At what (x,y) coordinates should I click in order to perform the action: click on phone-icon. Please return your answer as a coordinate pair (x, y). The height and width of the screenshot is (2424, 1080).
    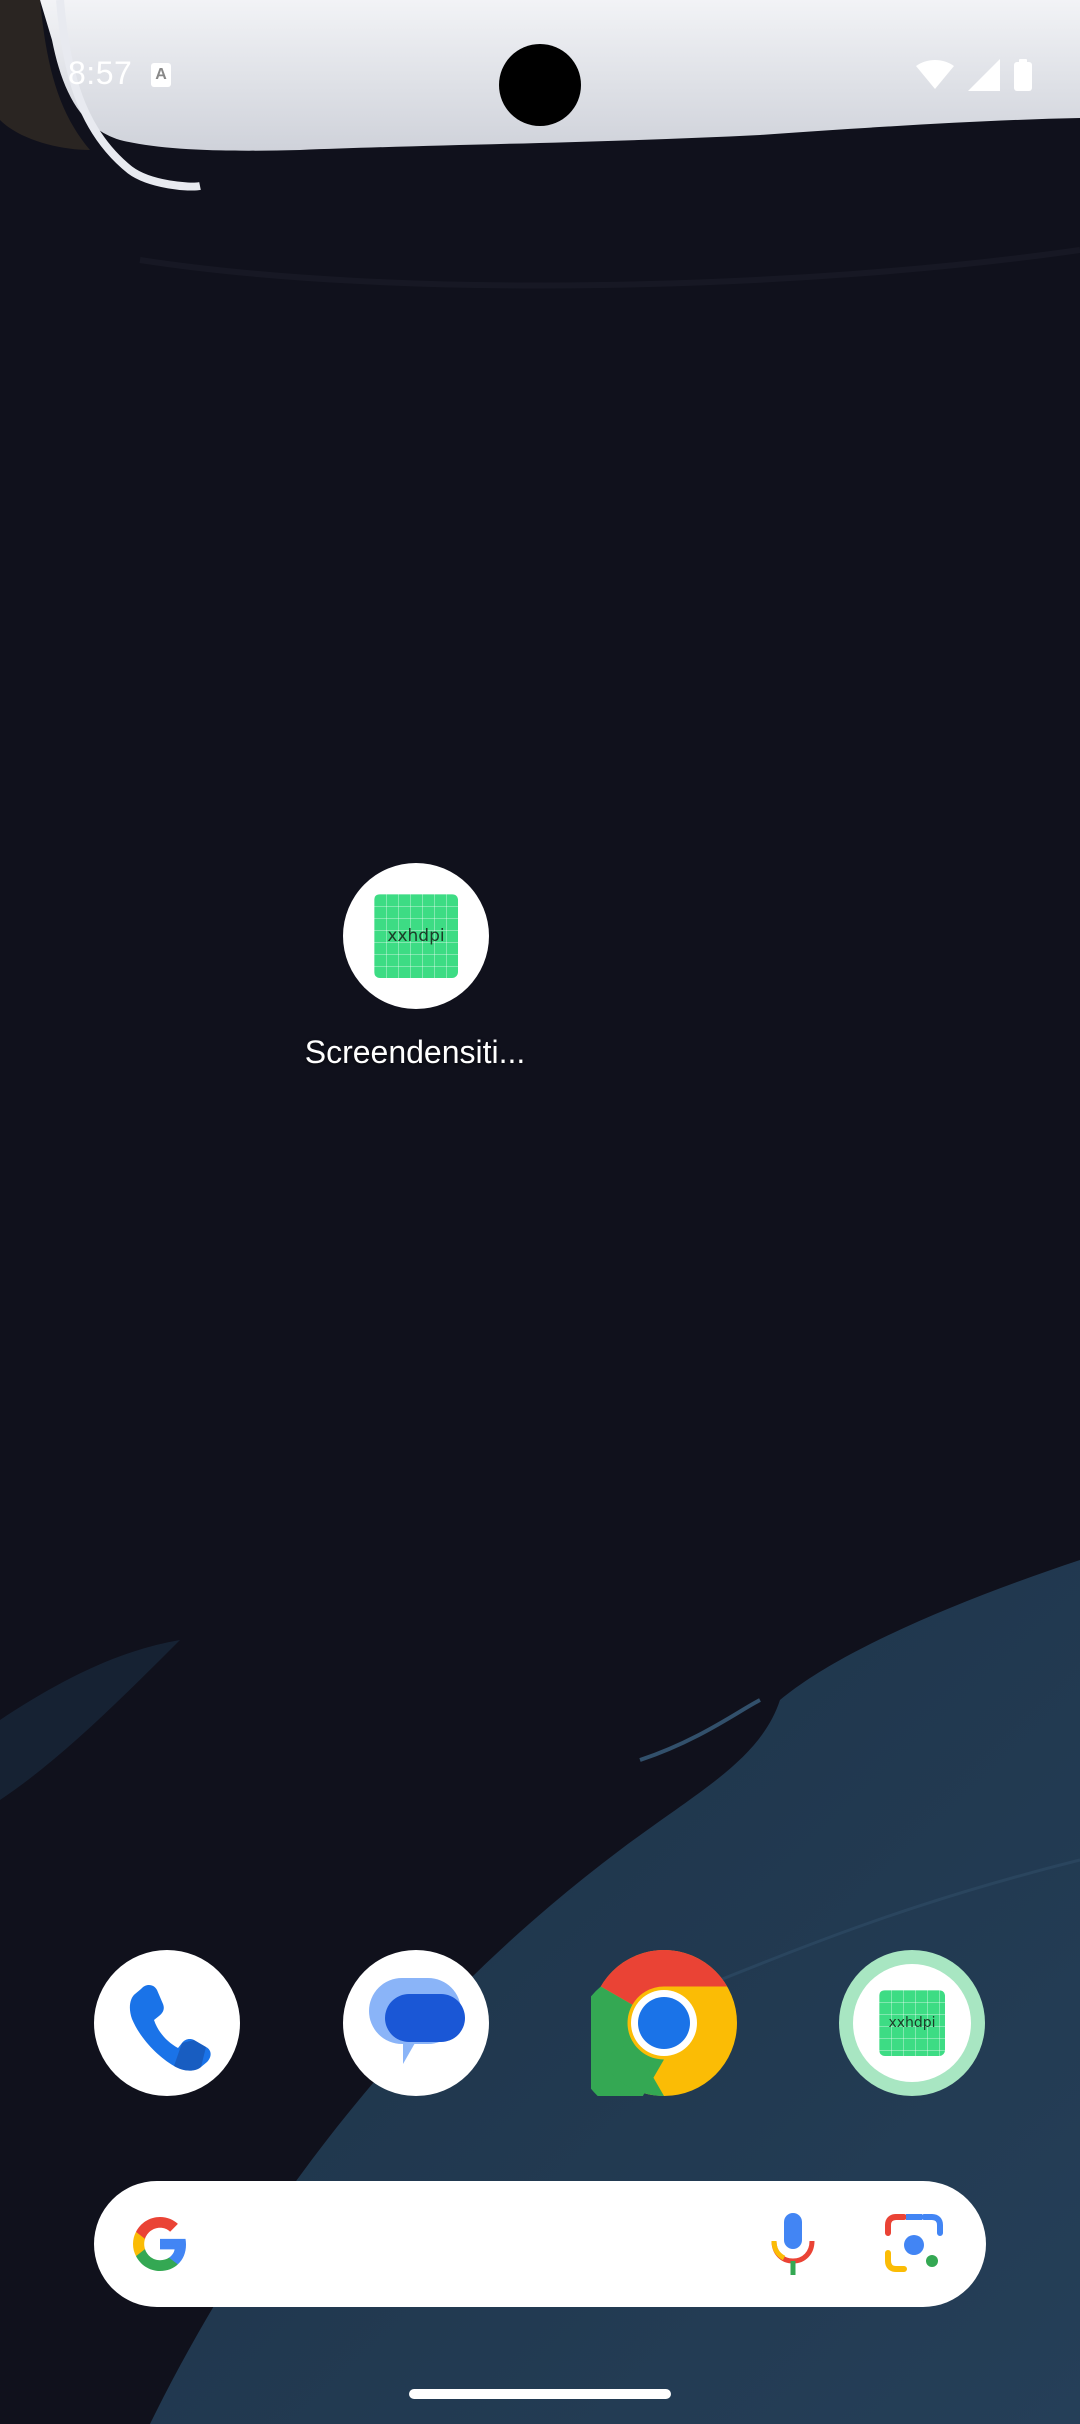
    Looking at the image, I should click on (167, 2023).